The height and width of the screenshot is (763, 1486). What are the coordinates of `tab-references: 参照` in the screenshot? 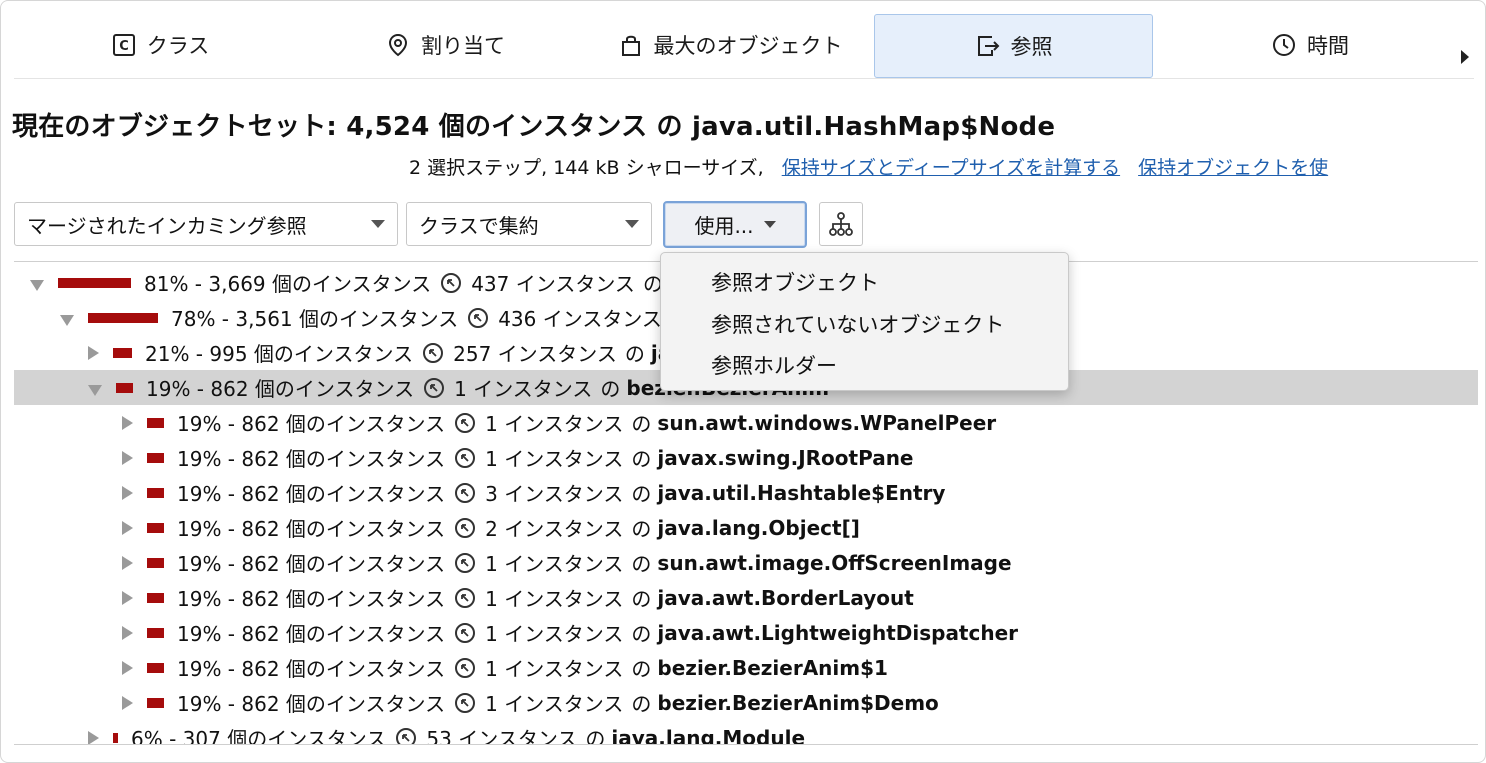 It's located at (1013, 46).